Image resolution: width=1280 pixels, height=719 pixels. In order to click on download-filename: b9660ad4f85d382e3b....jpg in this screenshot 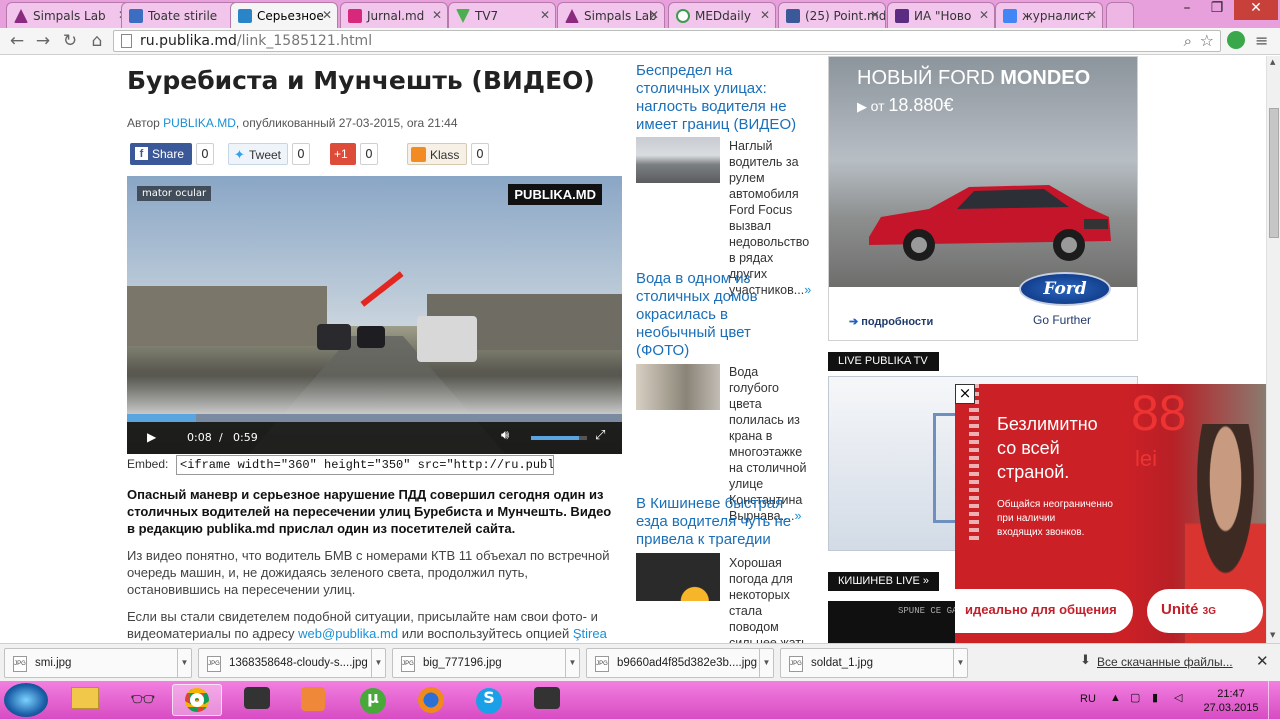, I will do `click(687, 663)`.